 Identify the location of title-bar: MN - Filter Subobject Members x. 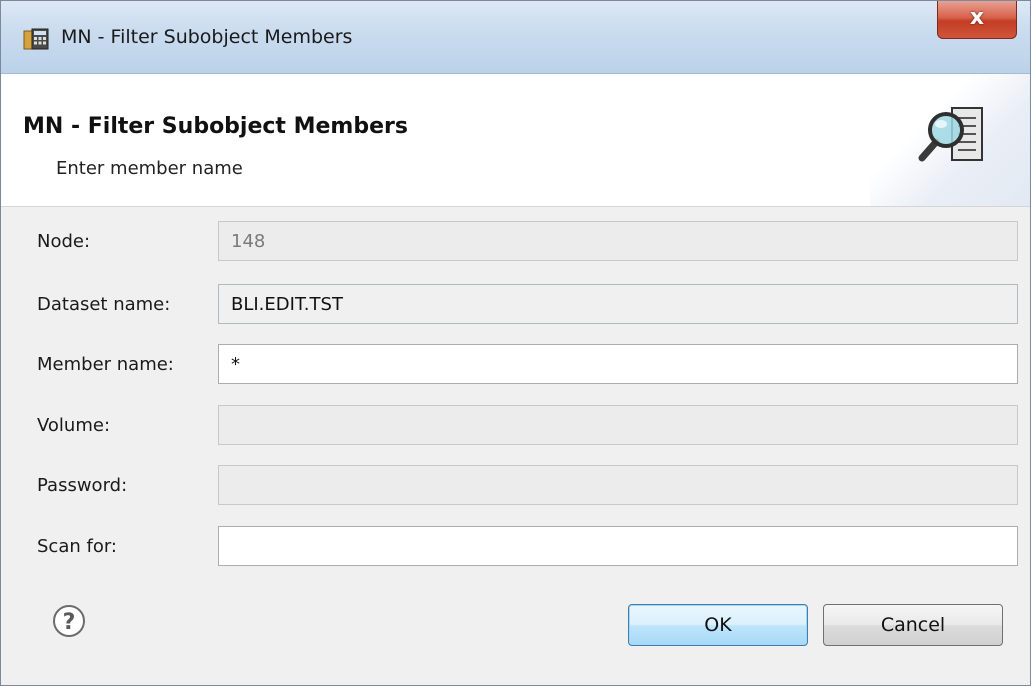
(515, 37).